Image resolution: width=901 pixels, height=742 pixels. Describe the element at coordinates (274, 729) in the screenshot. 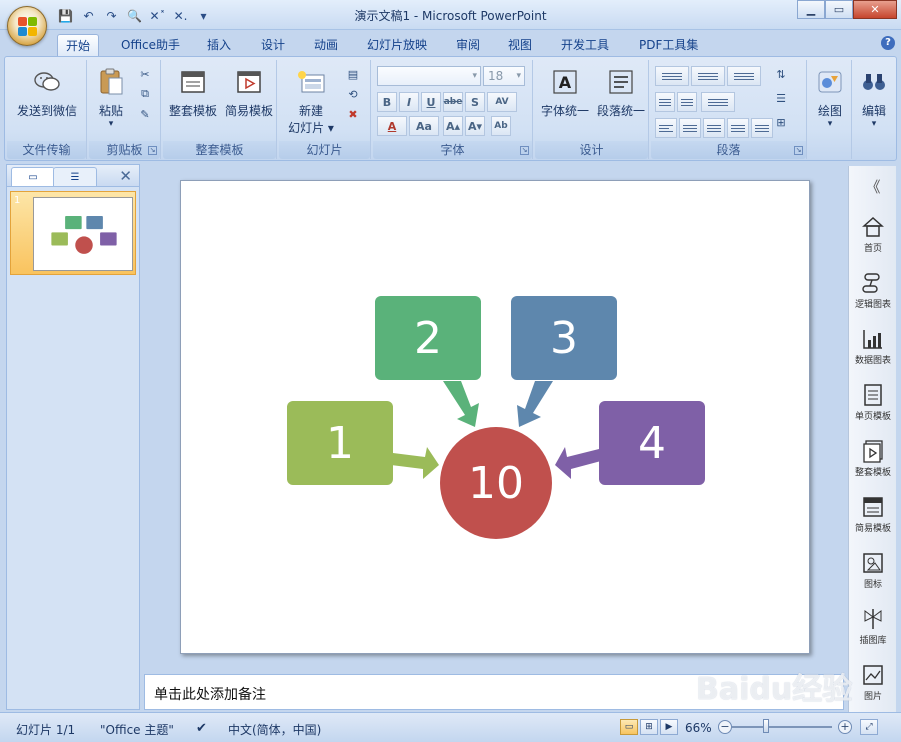

I see `language-indicator: 中文(简体，中国)` at that location.